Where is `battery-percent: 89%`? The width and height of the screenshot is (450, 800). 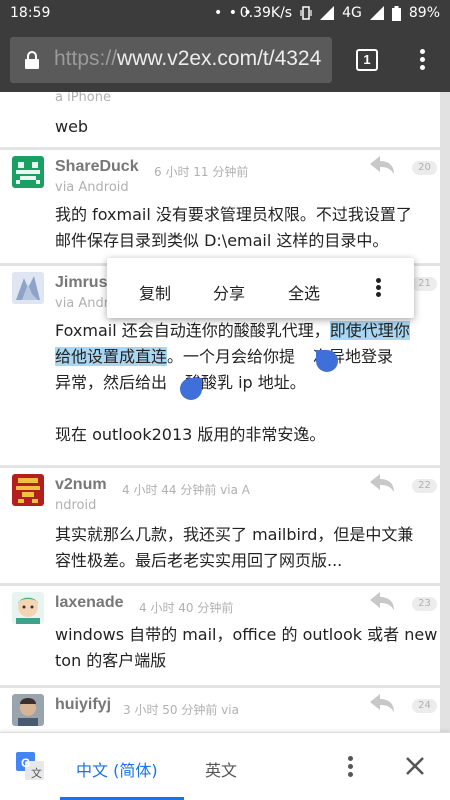 battery-percent: 89% is located at coordinates (424, 13).